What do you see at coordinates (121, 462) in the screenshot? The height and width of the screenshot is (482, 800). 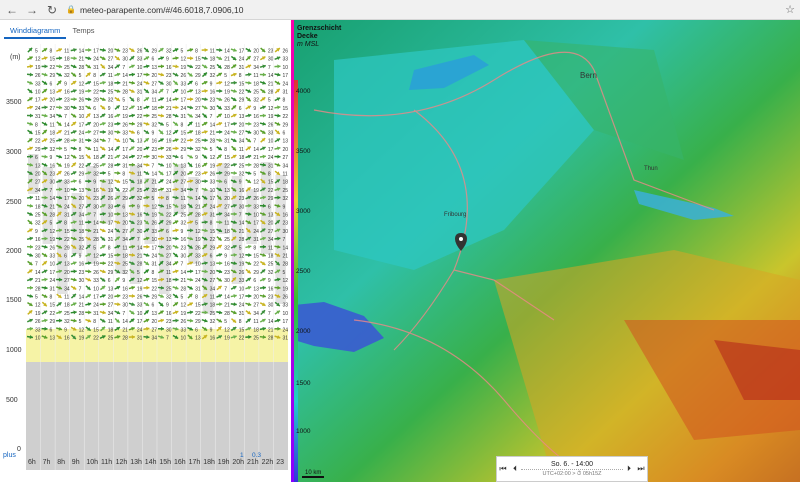 I see `hour-label: 12h` at bounding box center [121, 462].